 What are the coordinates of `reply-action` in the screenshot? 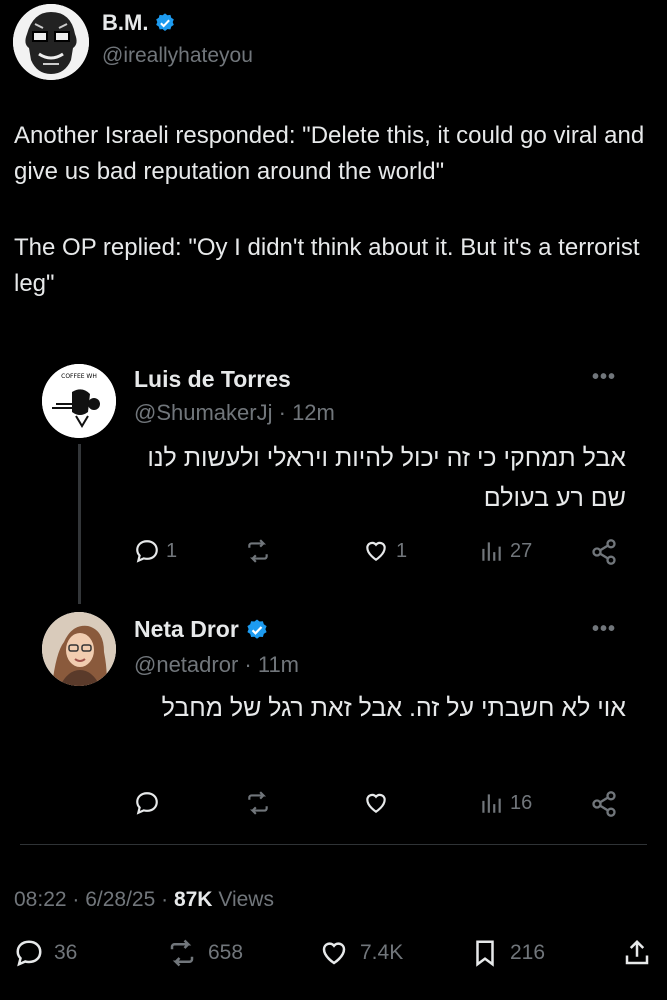 It's located at (147, 803).